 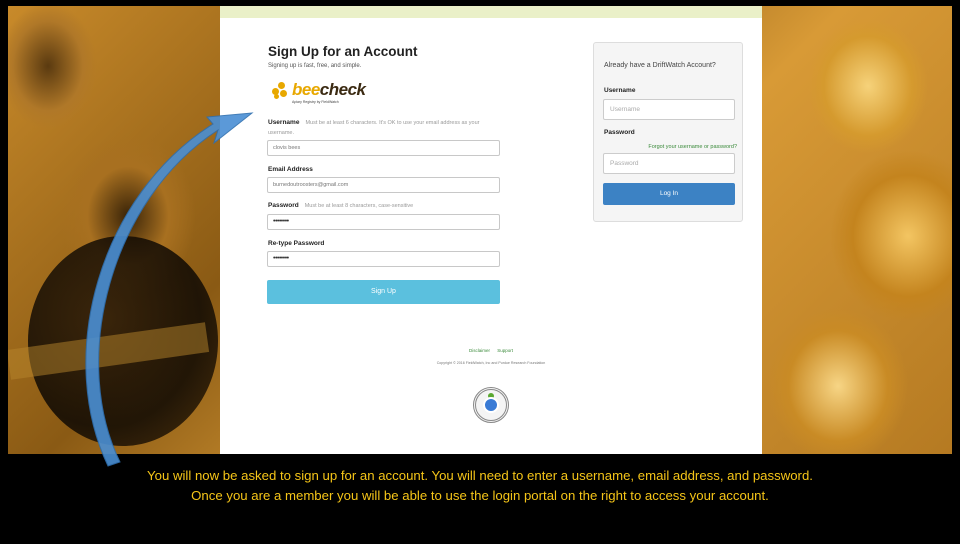 I want to click on login-panel-title: Already have a DriftWatch Account?, so click(x=660, y=65).